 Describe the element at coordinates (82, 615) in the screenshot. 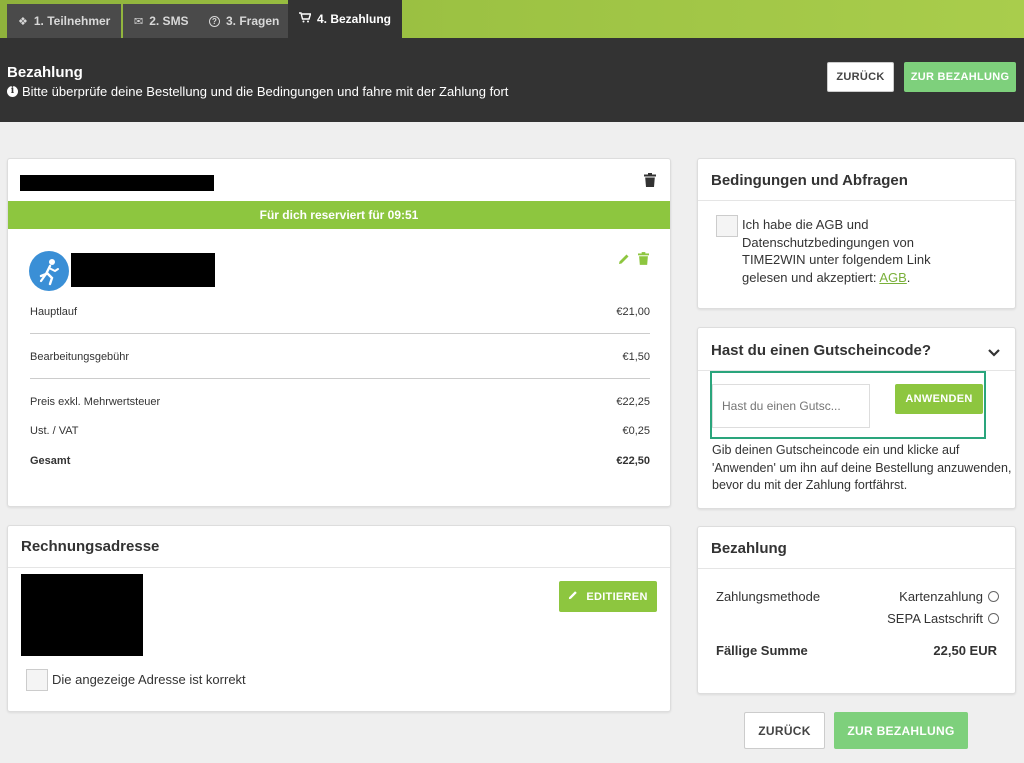

I see `redacted-address` at that location.